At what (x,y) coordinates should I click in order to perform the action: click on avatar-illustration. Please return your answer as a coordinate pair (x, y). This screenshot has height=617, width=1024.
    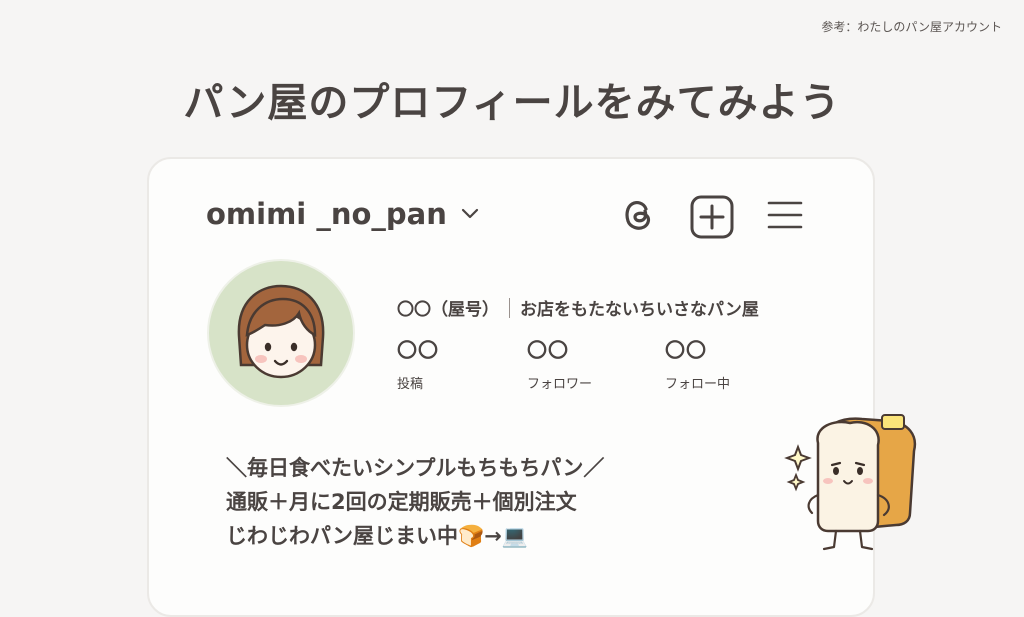
    Looking at the image, I should click on (281, 331).